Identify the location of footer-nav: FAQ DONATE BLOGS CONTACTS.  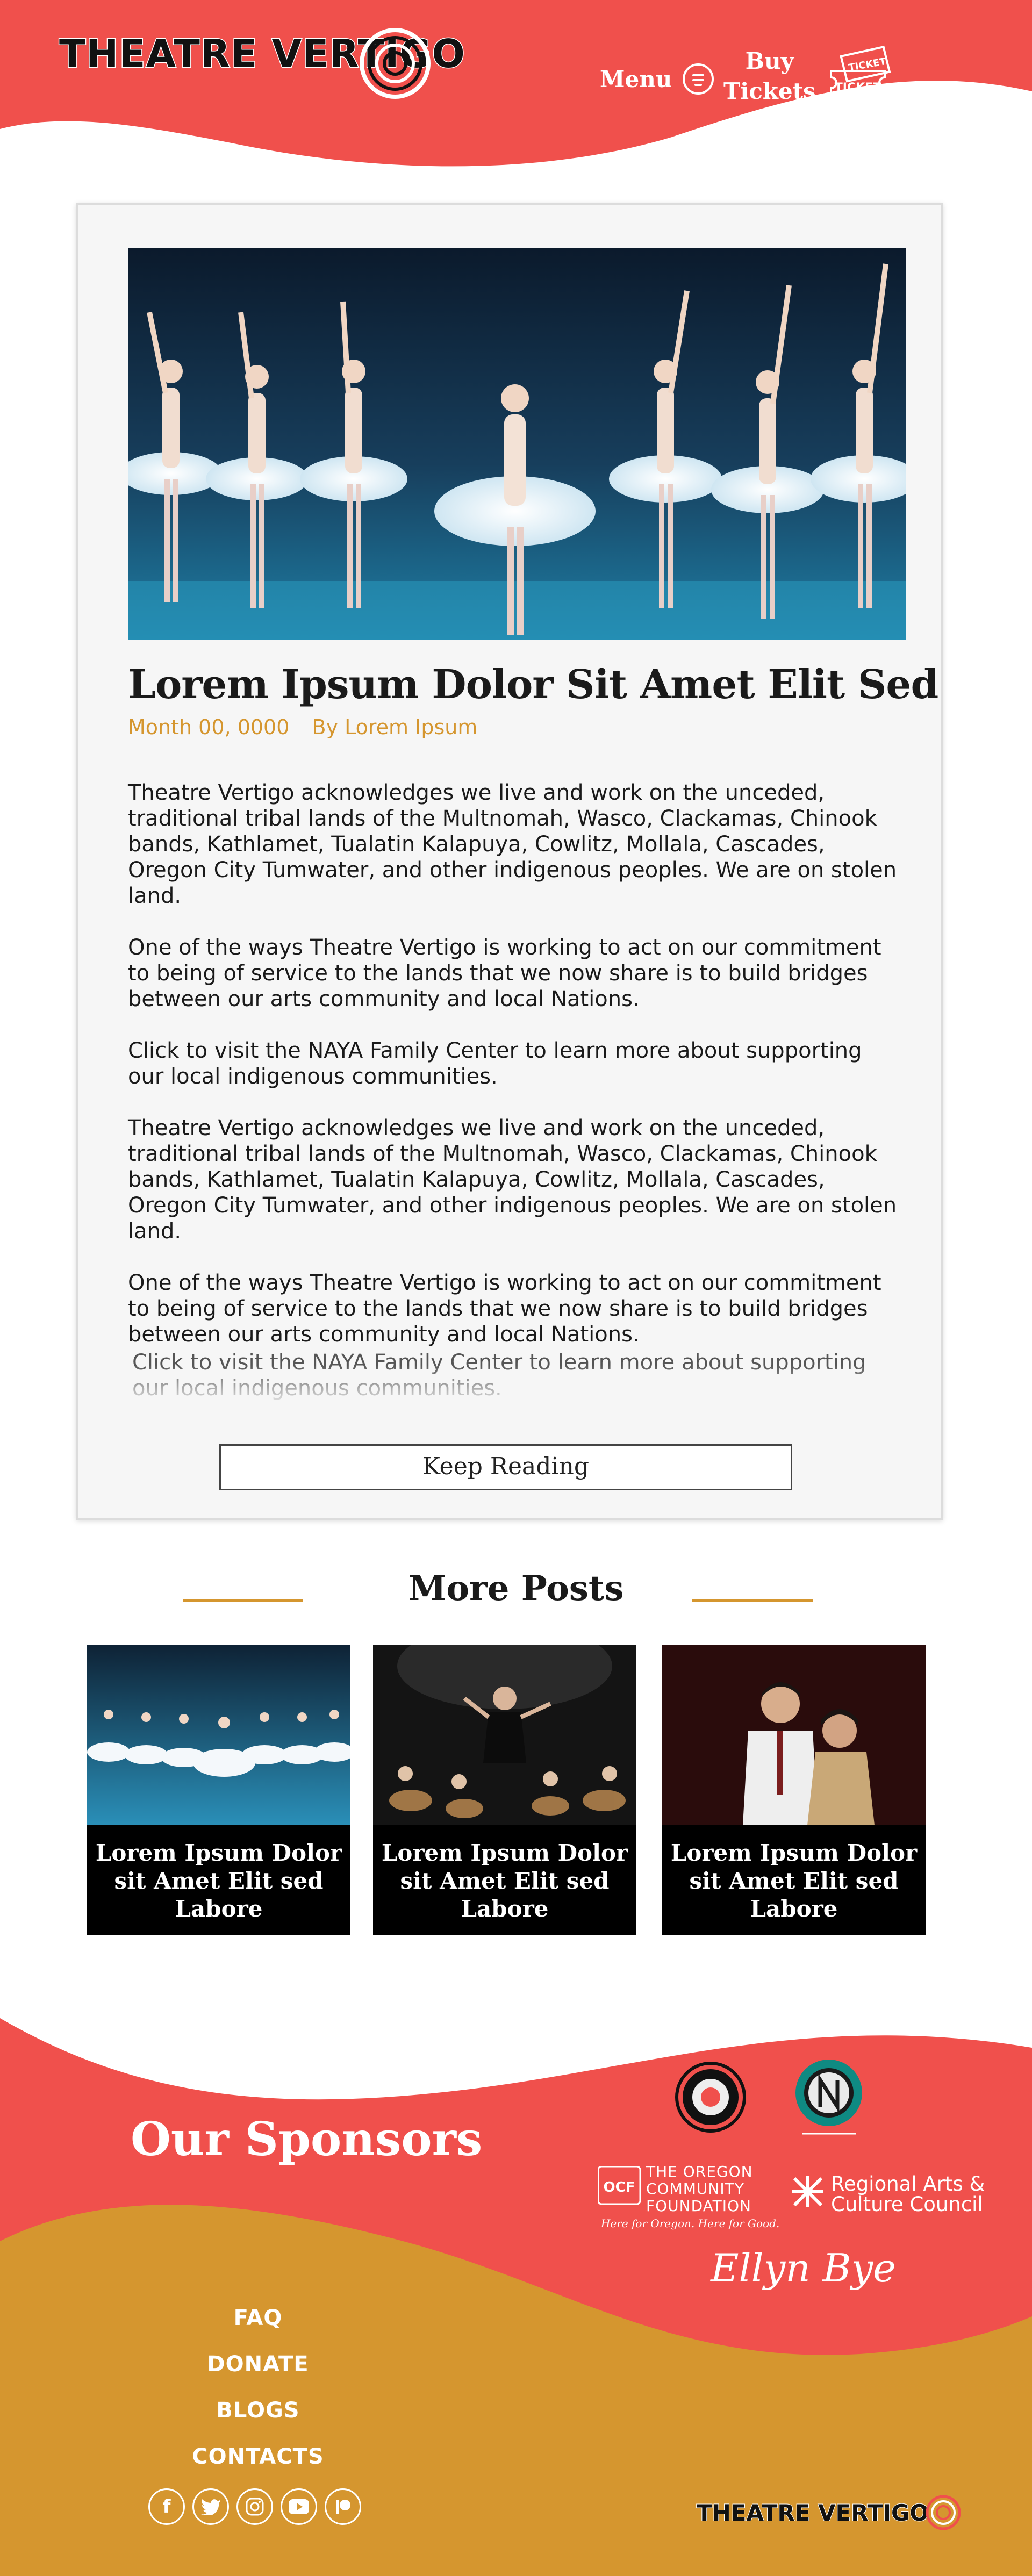
(258, 2387).